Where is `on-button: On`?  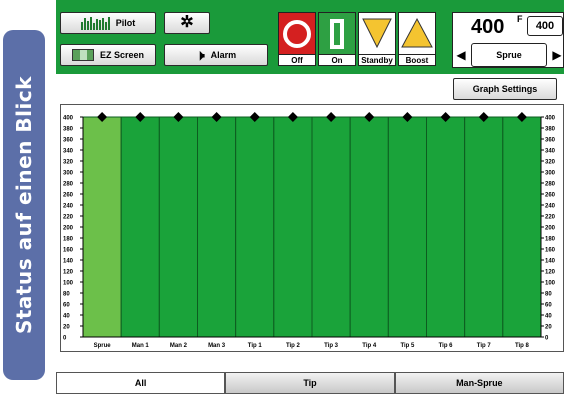
on-button: On is located at coordinates (337, 39).